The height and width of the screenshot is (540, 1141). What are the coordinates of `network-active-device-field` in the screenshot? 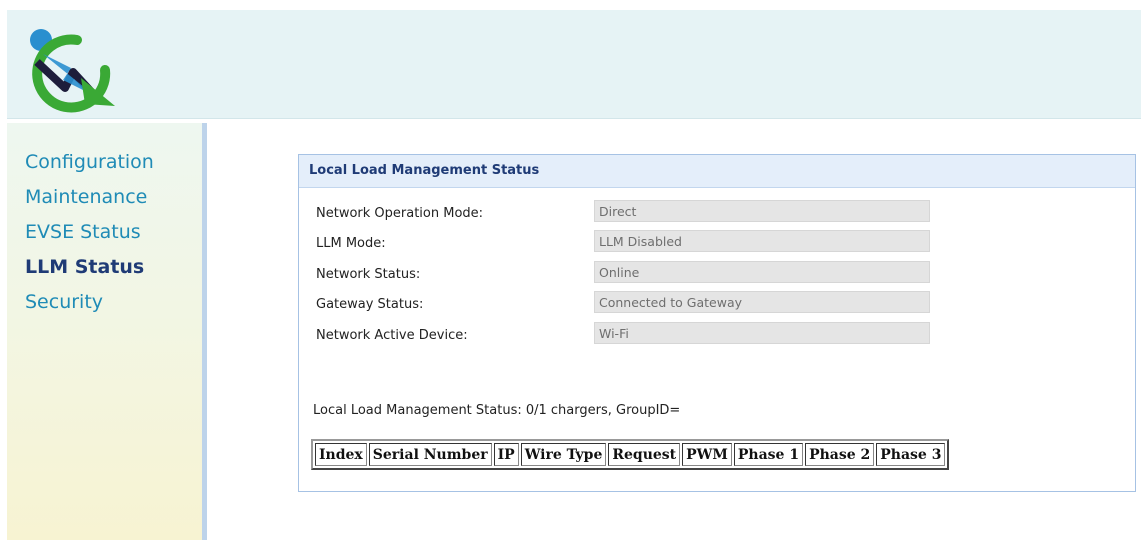 It's located at (762, 333).